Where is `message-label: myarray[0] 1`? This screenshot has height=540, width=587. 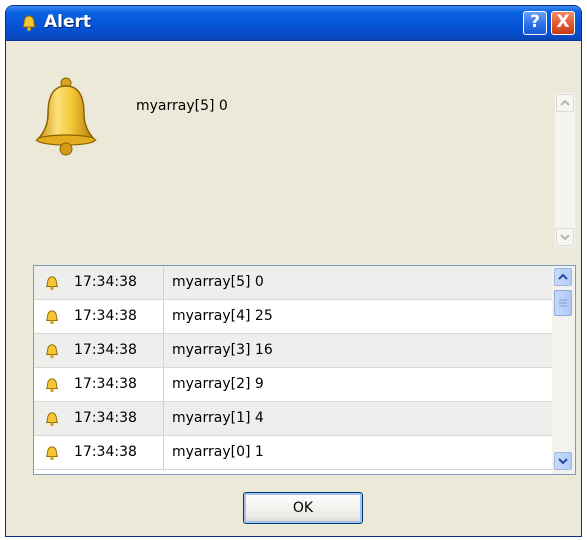
message-label: myarray[0] 1 is located at coordinates (218, 452).